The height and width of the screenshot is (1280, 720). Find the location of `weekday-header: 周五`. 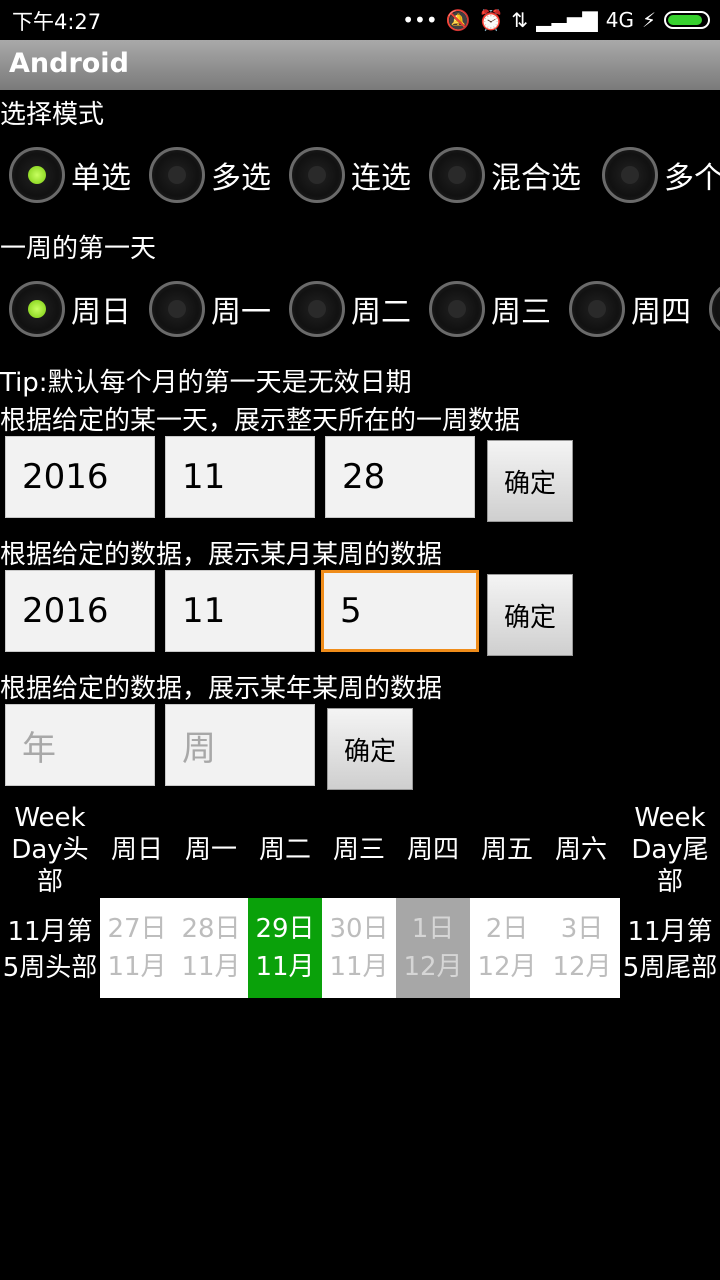

weekday-header: 周五 is located at coordinates (506, 850).